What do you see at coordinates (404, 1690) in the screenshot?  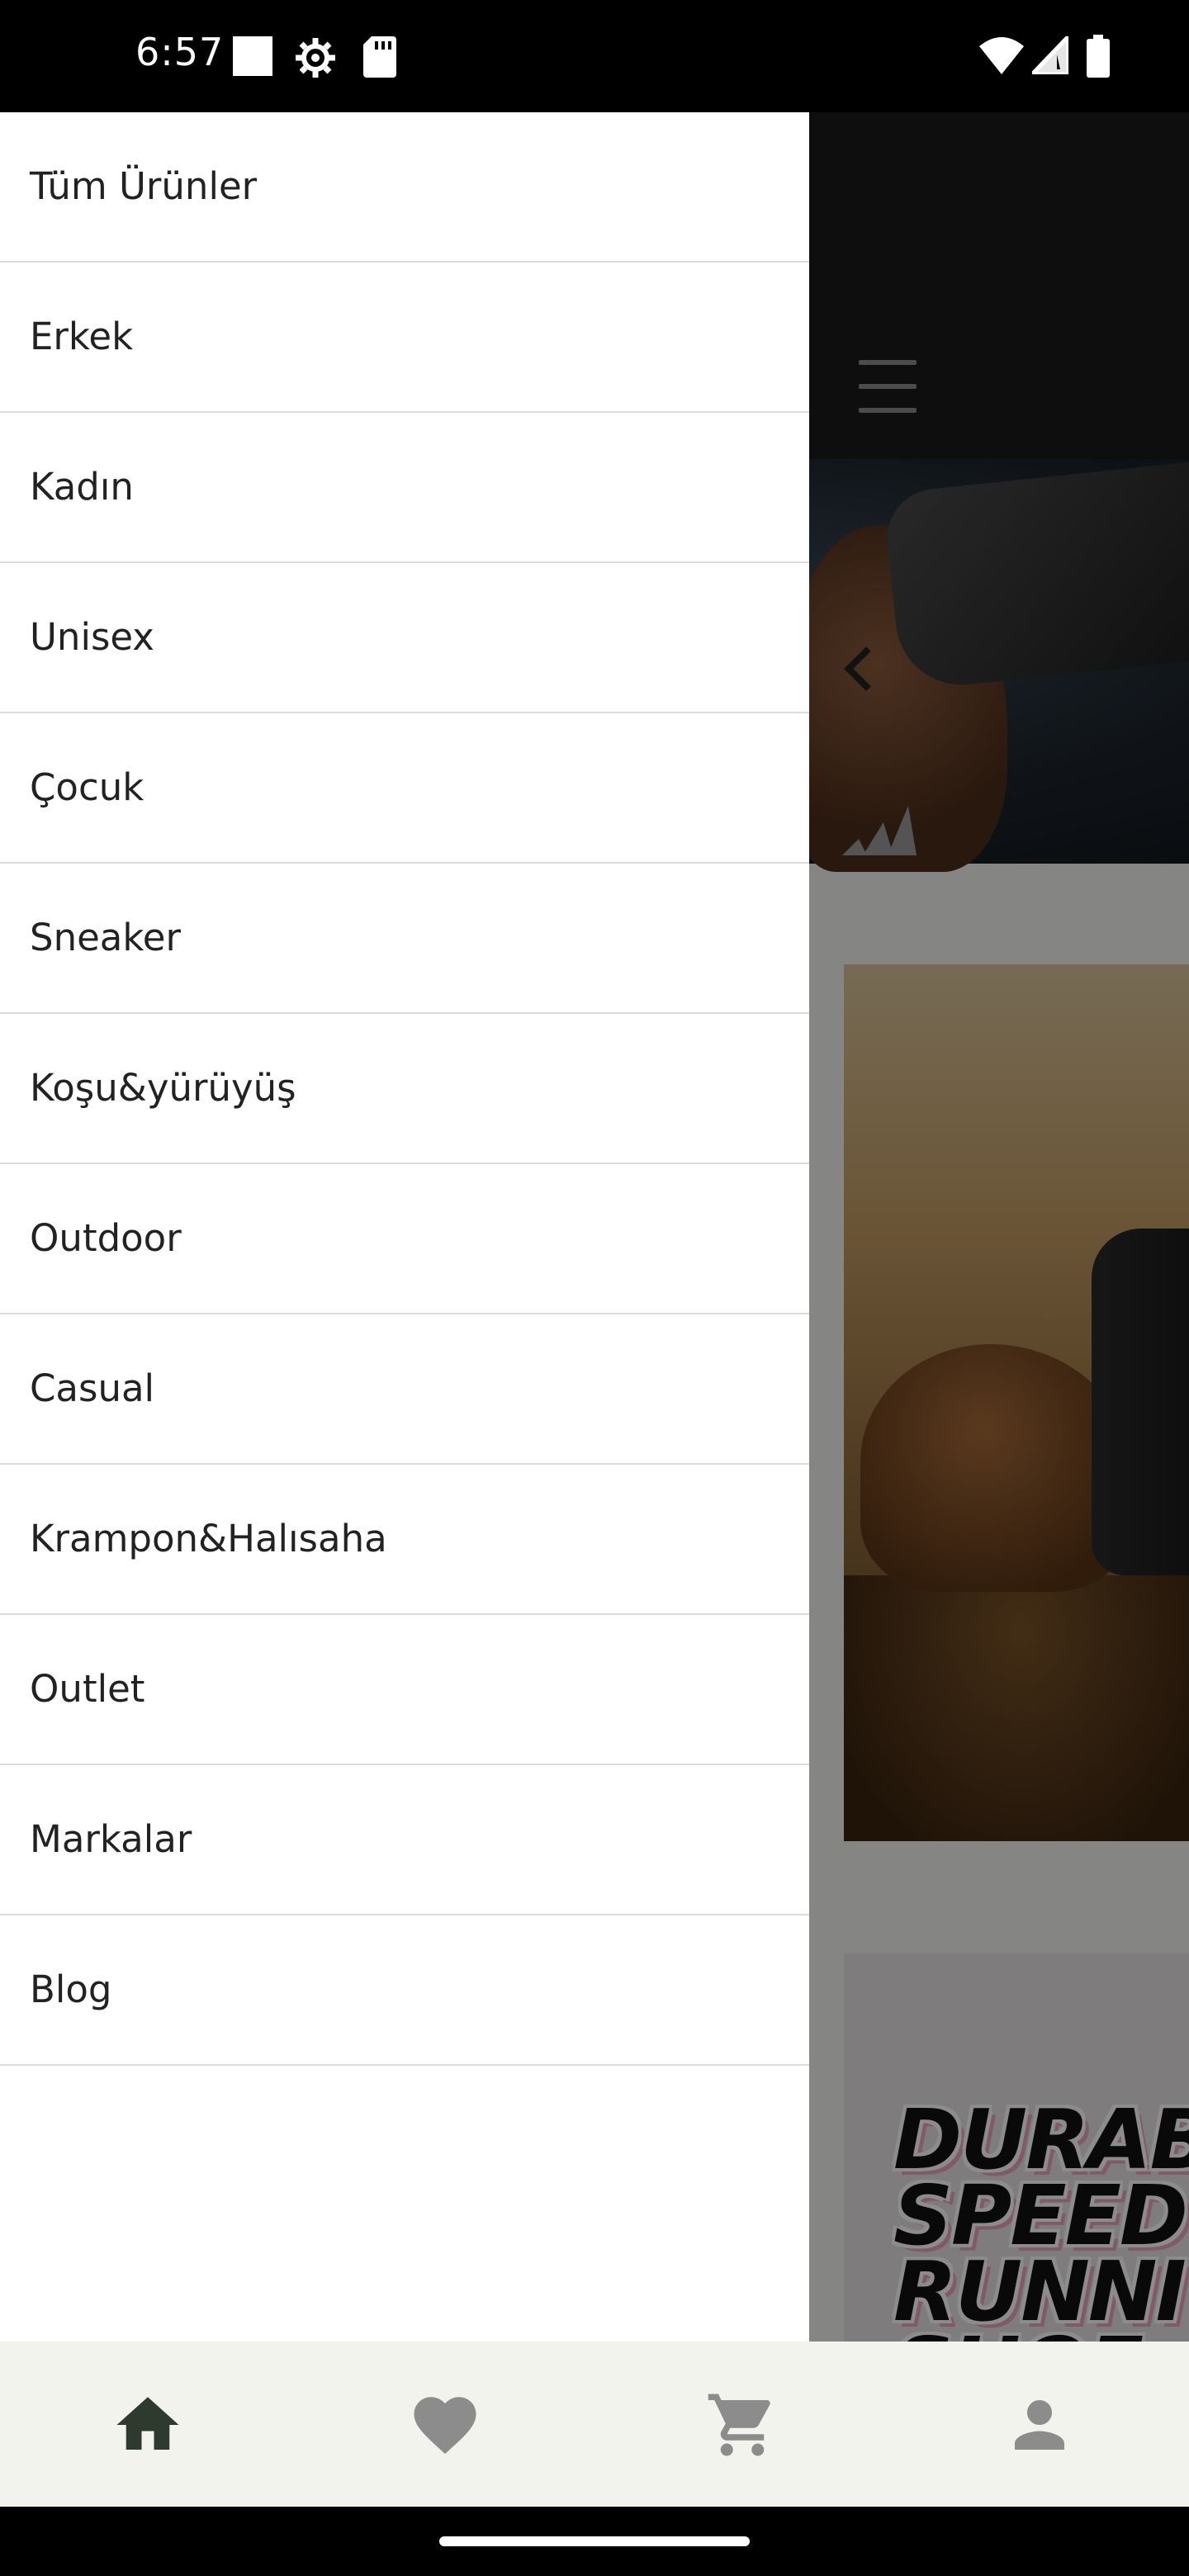 I see `drawer-item-outlet: Outlet` at bounding box center [404, 1690].